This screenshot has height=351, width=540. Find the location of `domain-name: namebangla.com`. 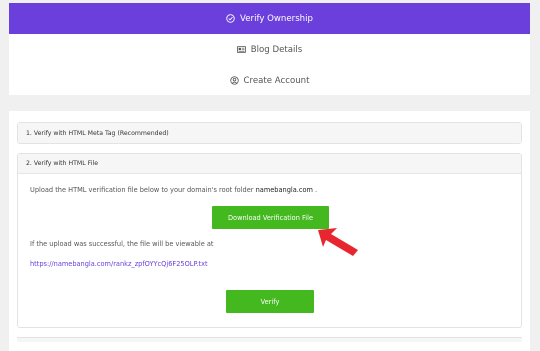

domain-name: namebangla.com is located at coordinates (284, 190).